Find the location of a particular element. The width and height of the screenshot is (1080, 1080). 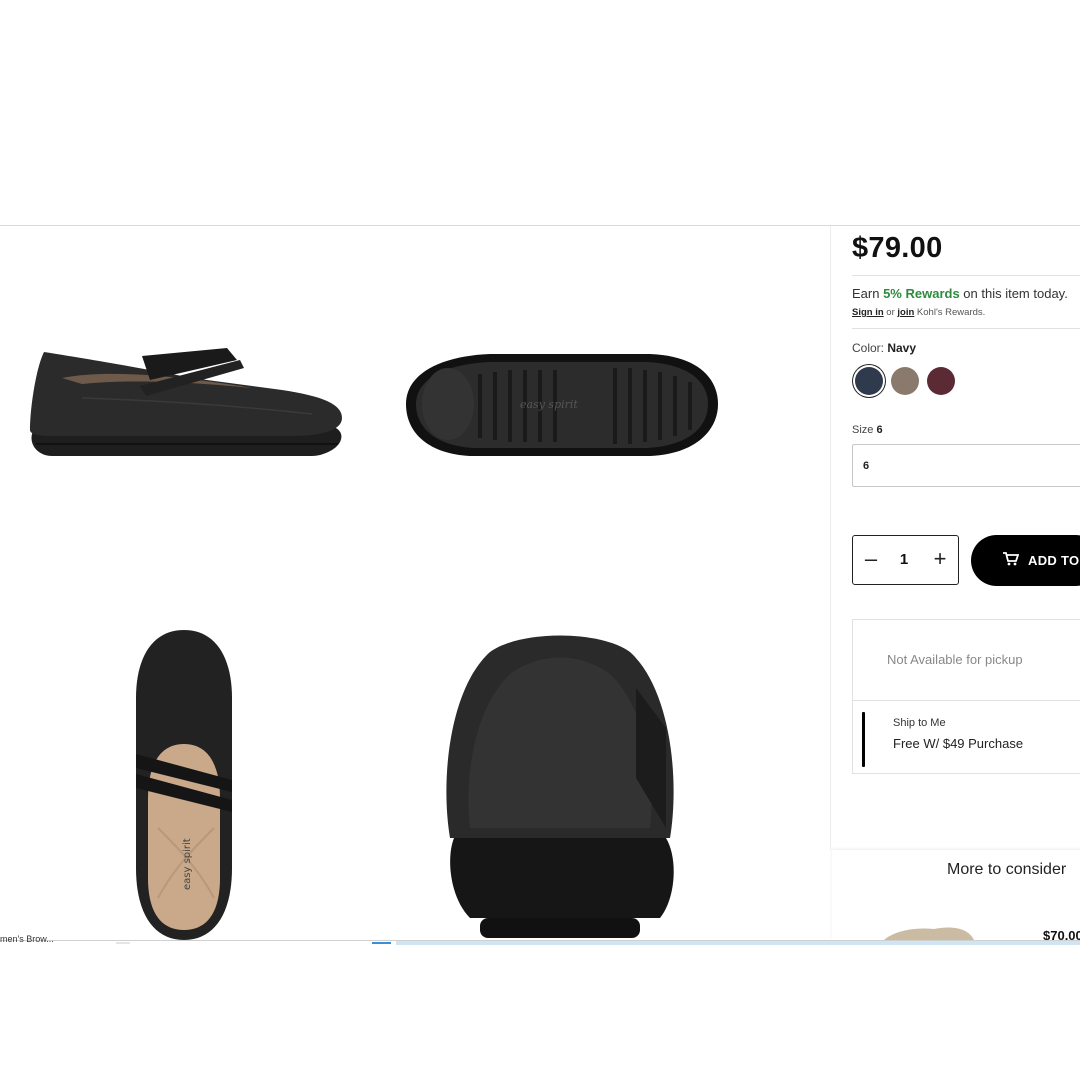

color-swatch-navy is located at coordinates (869, 381).